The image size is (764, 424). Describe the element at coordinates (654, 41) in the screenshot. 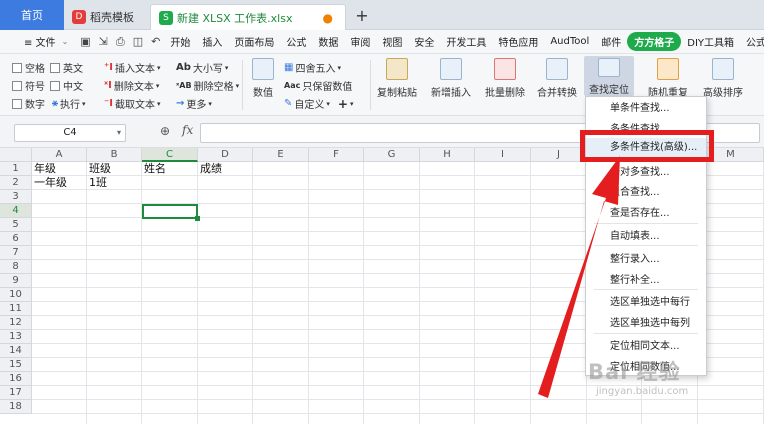

I see `menu-ffcell: 方方格子` at that location.